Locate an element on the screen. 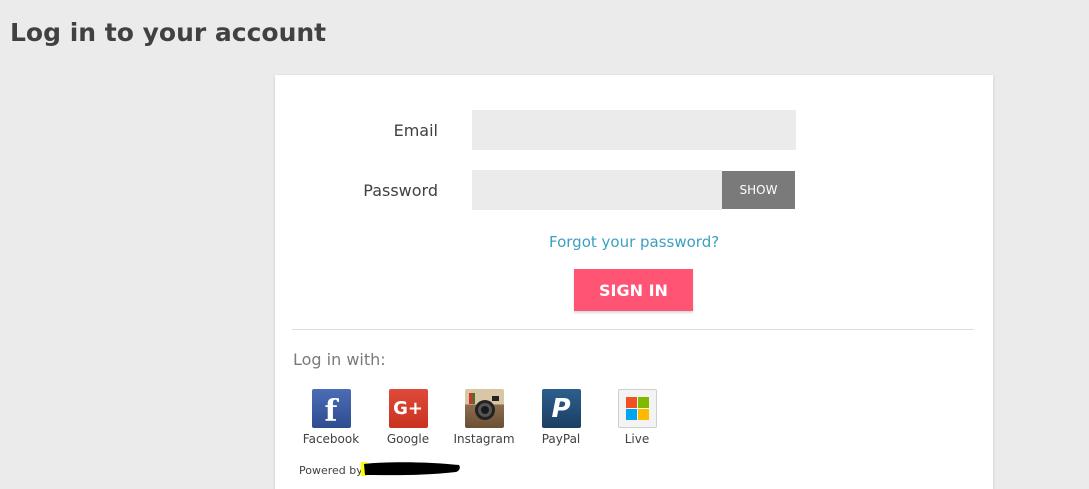 This screenshot has width=1089, height=489. social-label: PayPal is located at coordinates (561, 439).